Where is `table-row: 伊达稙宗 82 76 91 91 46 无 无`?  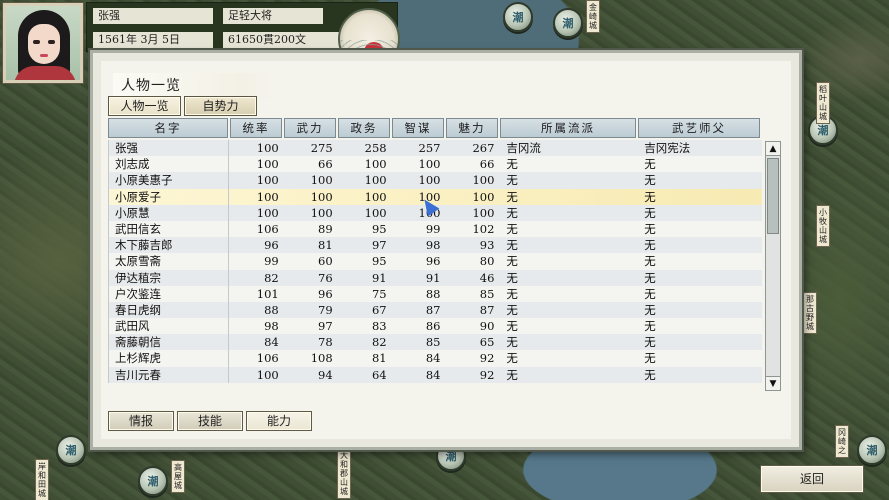
table-row: 伊达稙宗 82 76 91 91 46 无 无 is located at coordinates (435, 277).